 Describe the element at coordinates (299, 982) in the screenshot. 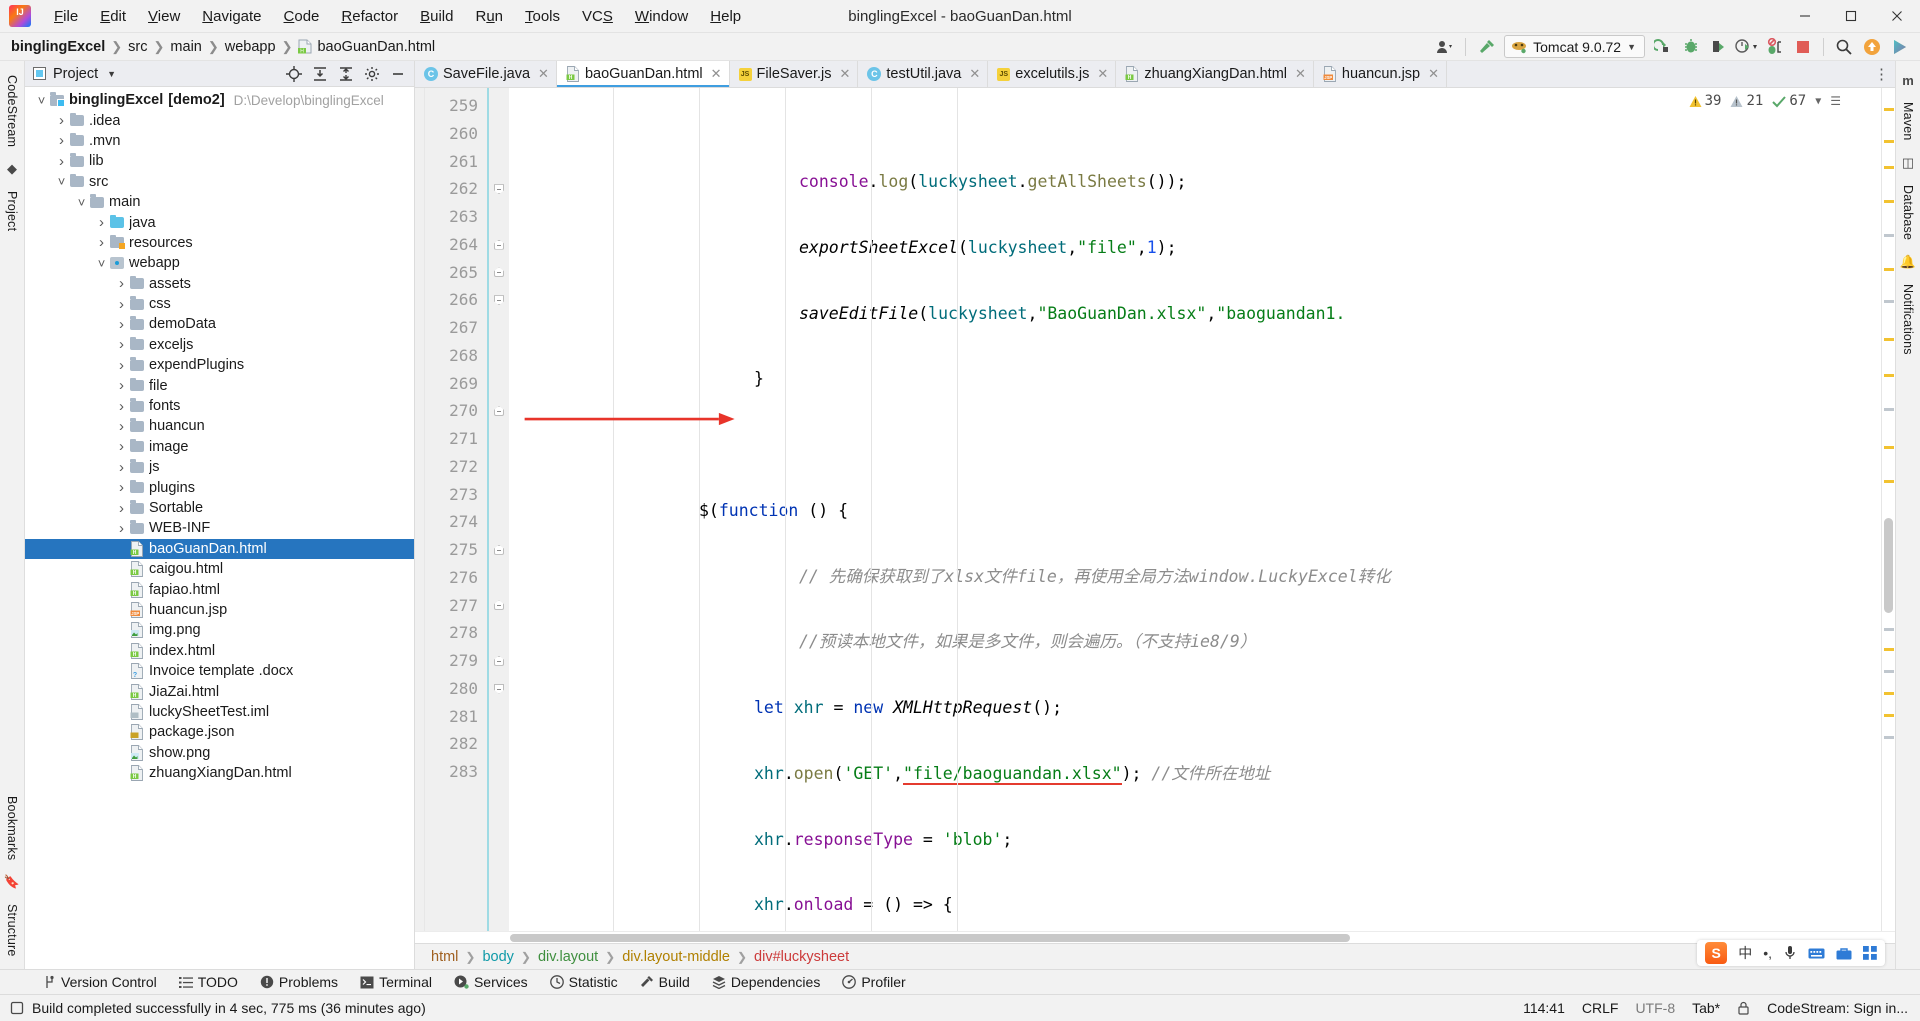

I see `tool-window-problems: Problems` at that location.